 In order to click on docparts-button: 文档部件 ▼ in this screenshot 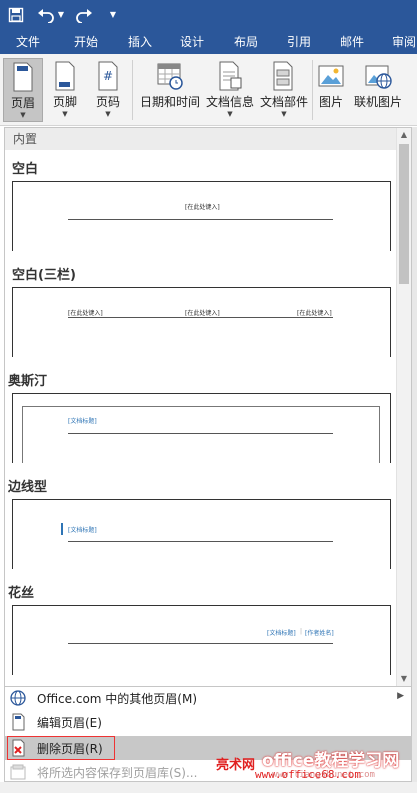, I will do `click(284, 90)`.